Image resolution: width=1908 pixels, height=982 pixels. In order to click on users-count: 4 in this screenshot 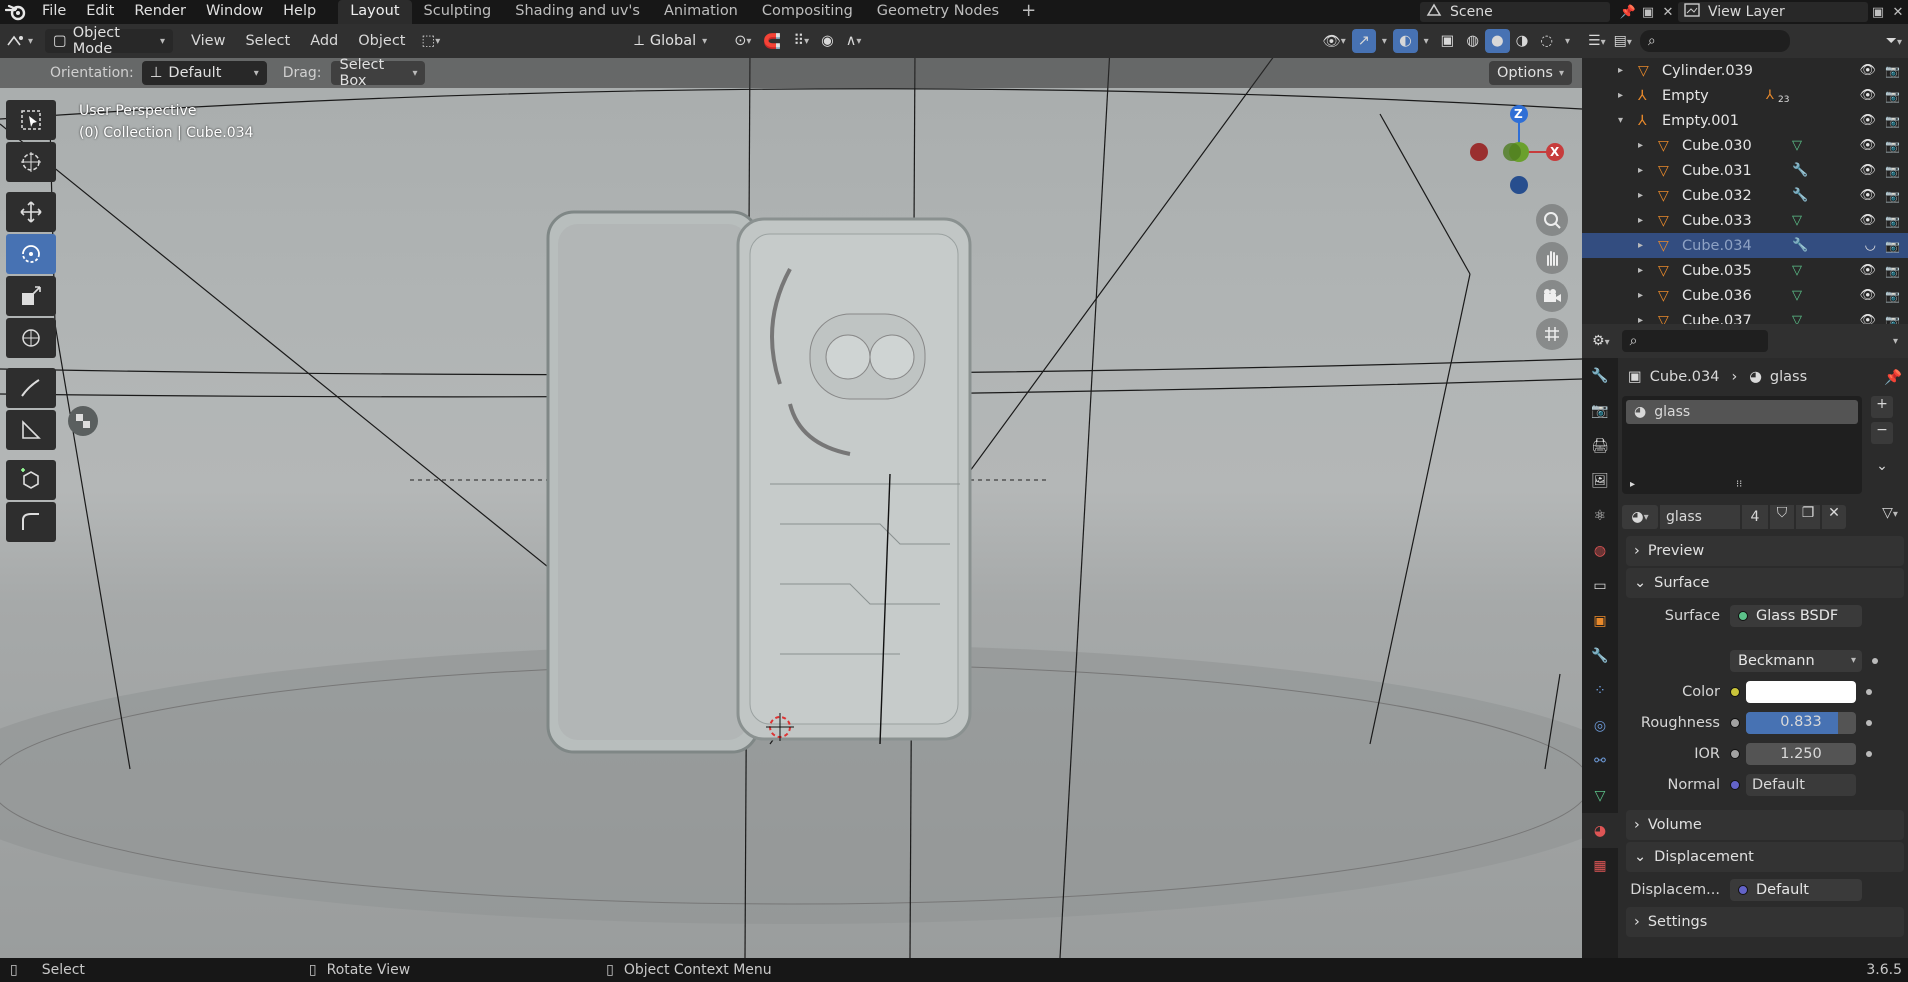, I will do `click(1755, 517)`.